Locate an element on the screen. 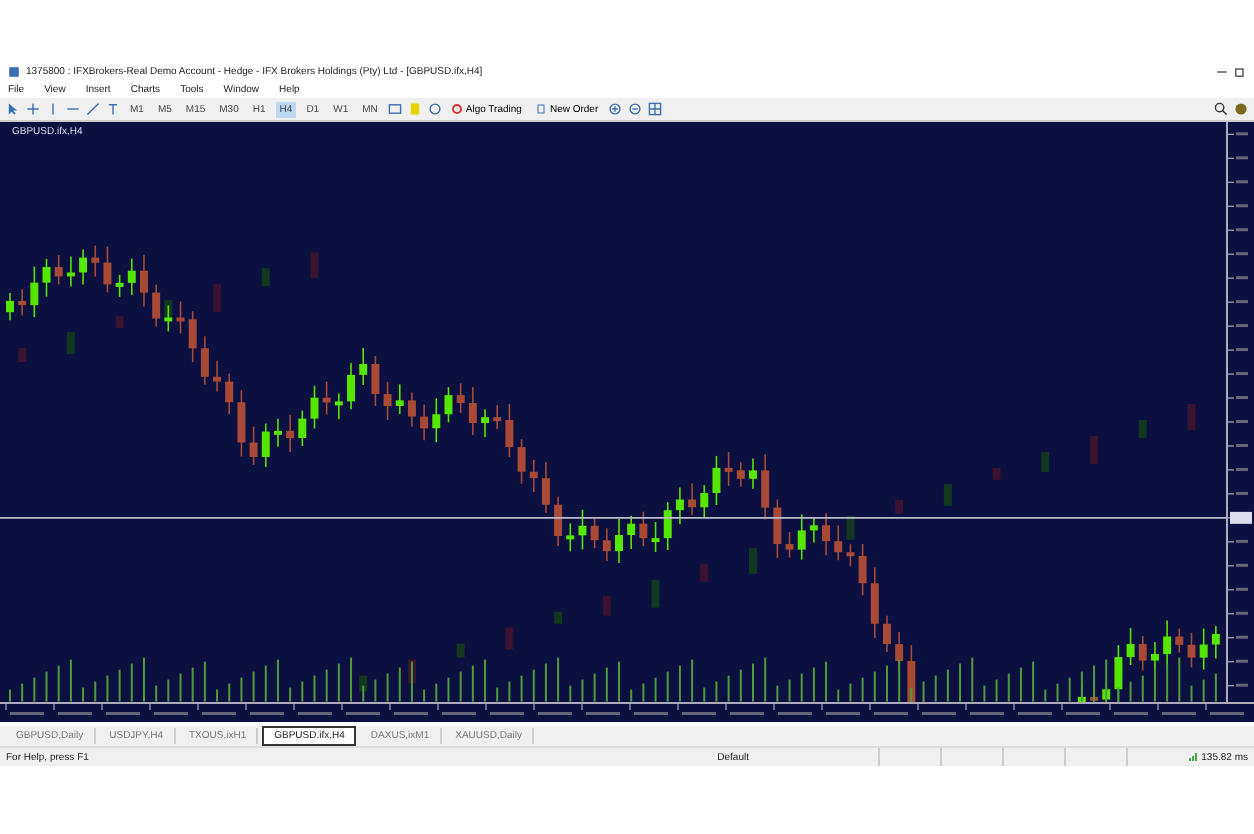  text-icon is located at coordinates (113, 109).